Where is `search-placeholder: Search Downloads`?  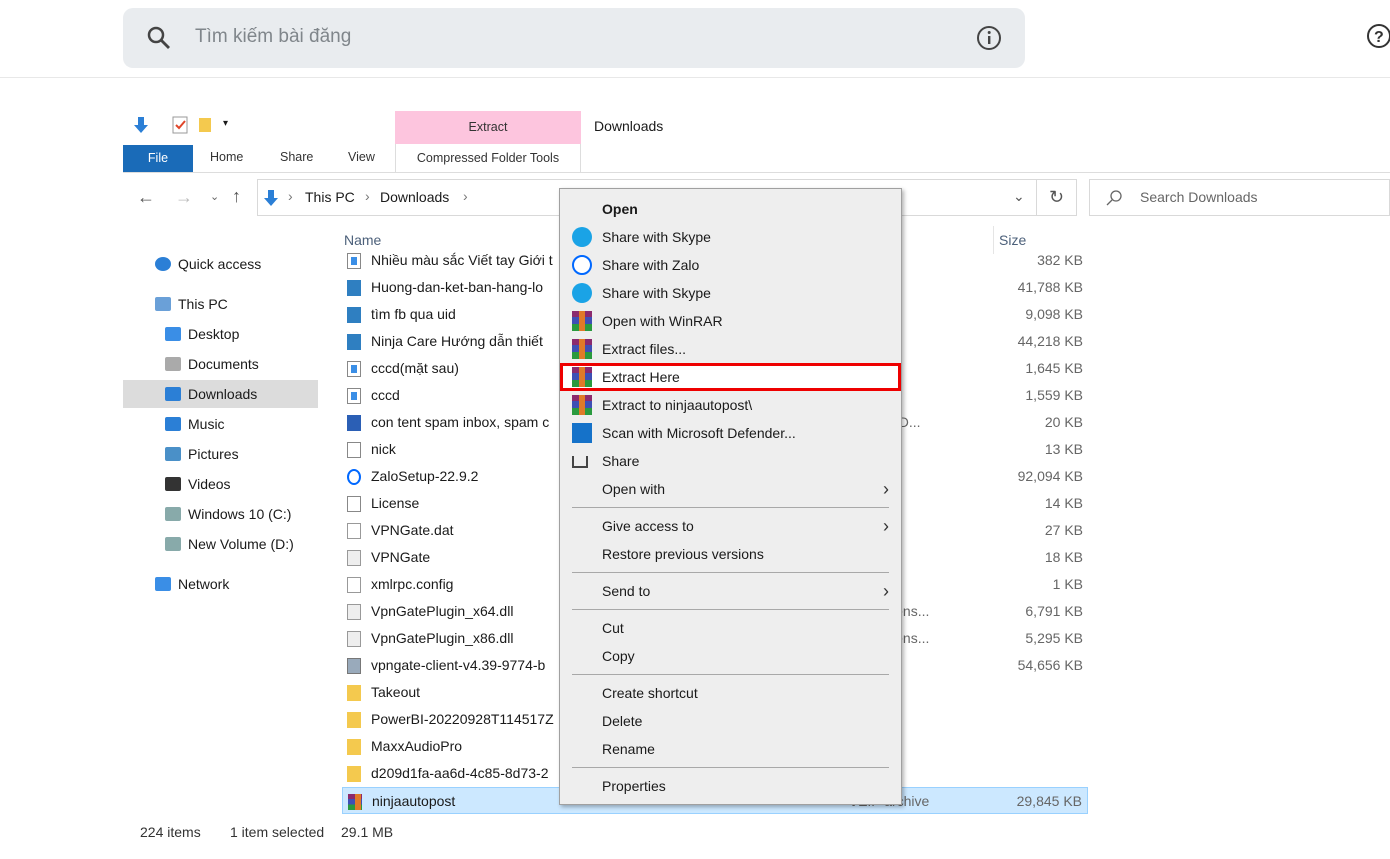
search-placeholder: Search Downloads is located at coordinates (1199, 197).